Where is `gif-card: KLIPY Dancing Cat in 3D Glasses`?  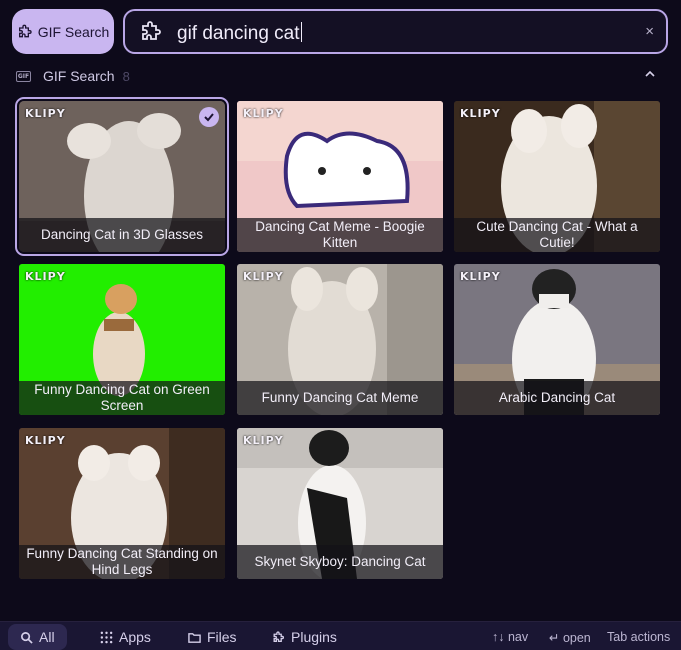
gif-card: KLIPY Dancing Cat in 3D Glasses is located at coordinates (122, 176).